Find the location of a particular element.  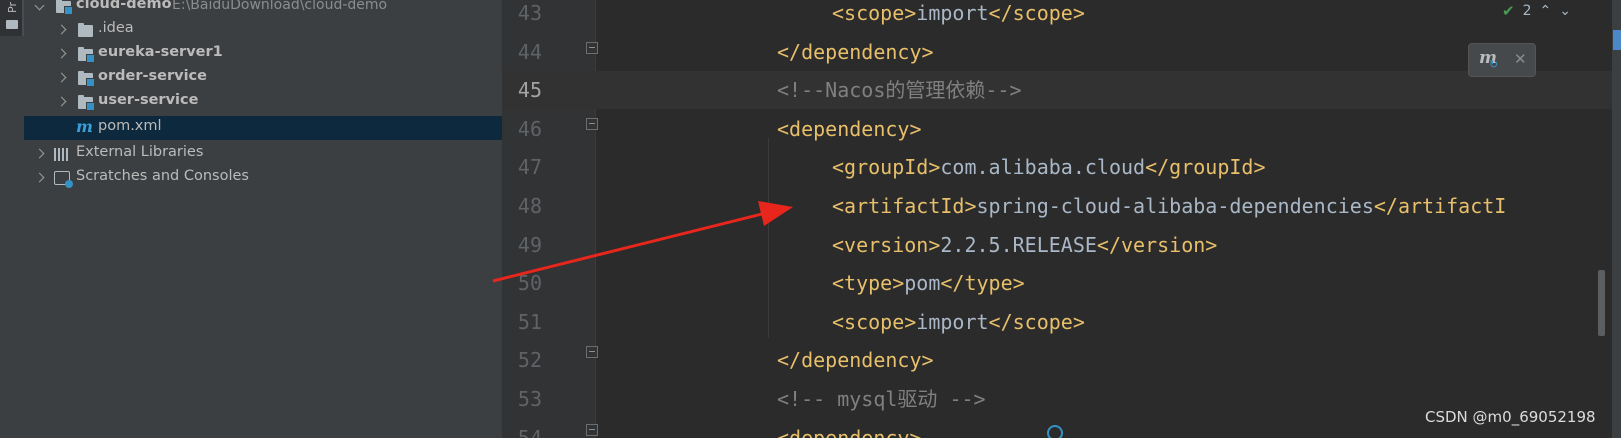

library-icon is located at coordinates (62, 154).